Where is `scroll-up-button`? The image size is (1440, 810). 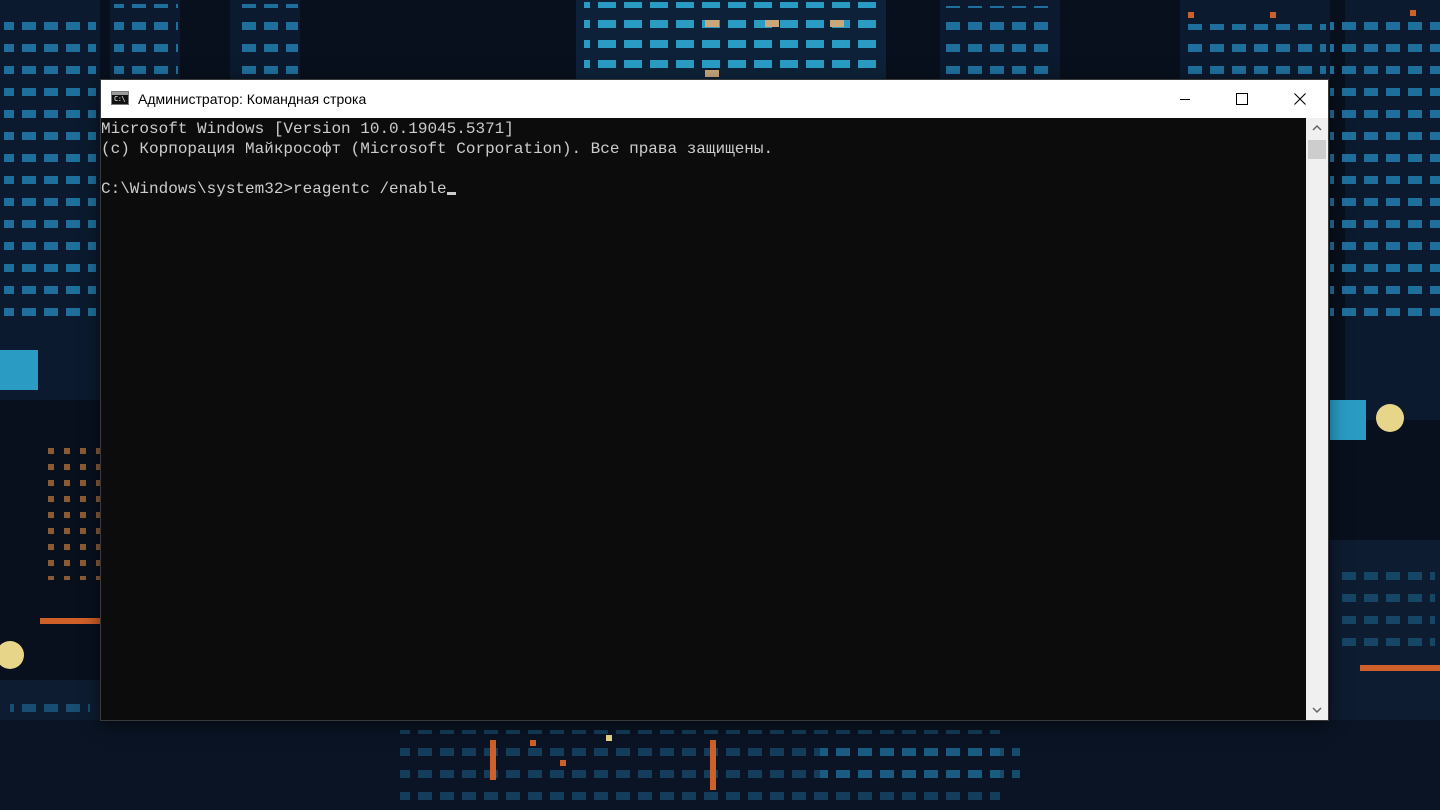
scroll-up-button is located at coordinates (1317, 128).